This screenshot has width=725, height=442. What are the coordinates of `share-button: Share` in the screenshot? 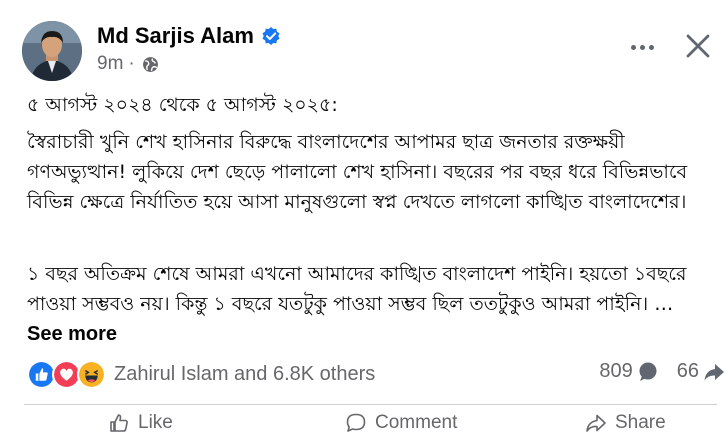 It's located at (625, 423).